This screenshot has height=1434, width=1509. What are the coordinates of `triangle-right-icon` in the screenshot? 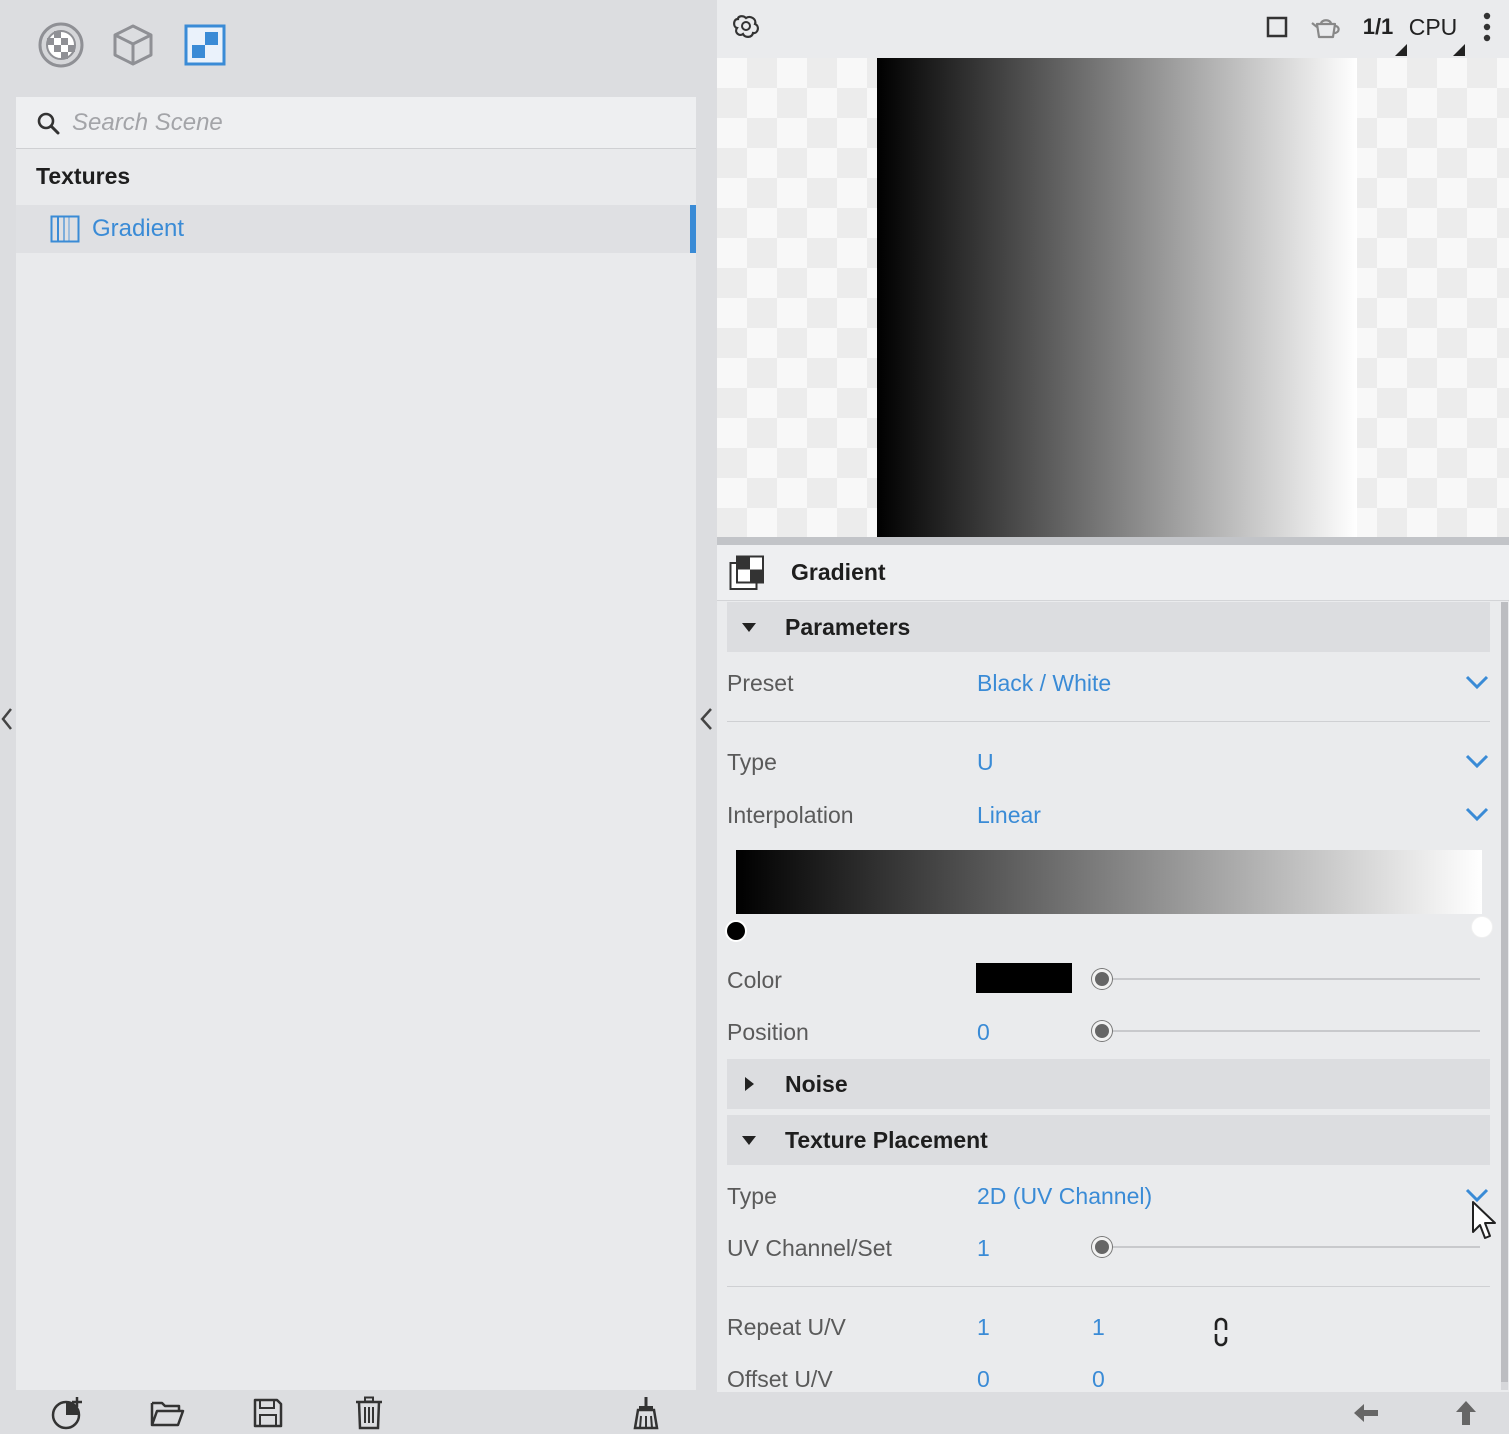 It's located at (749, 1084).